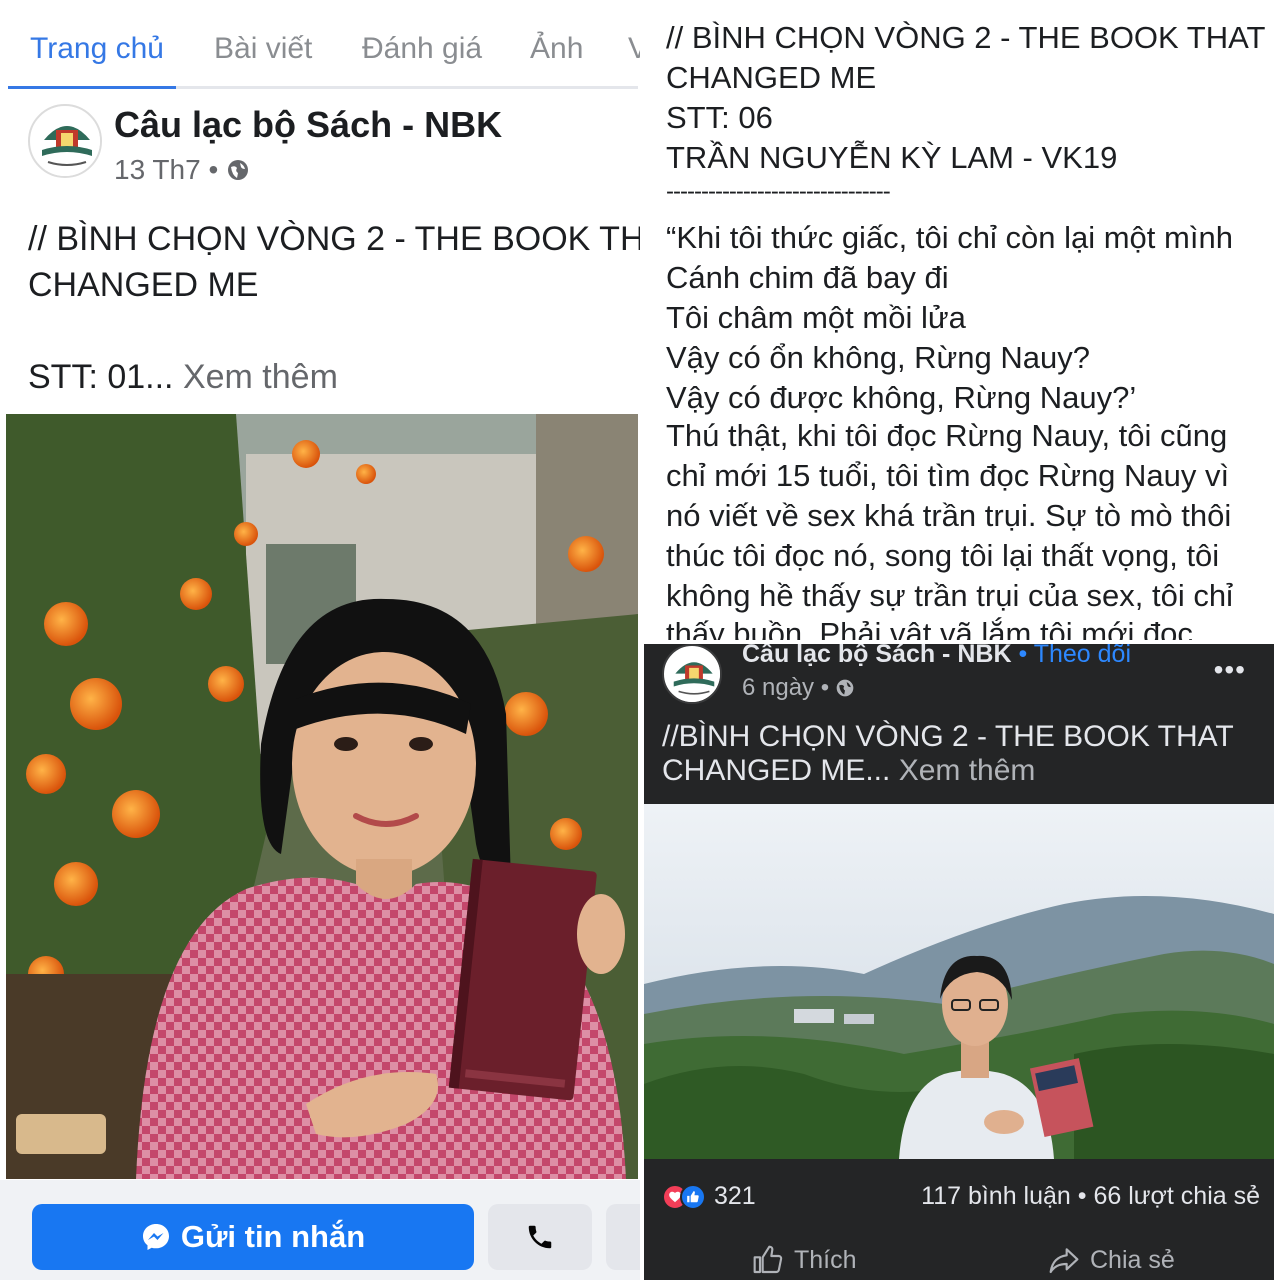 The width and height of the screenshot is (1280, 1280). I want to click on active-tab-indicator, so click(92, 87).